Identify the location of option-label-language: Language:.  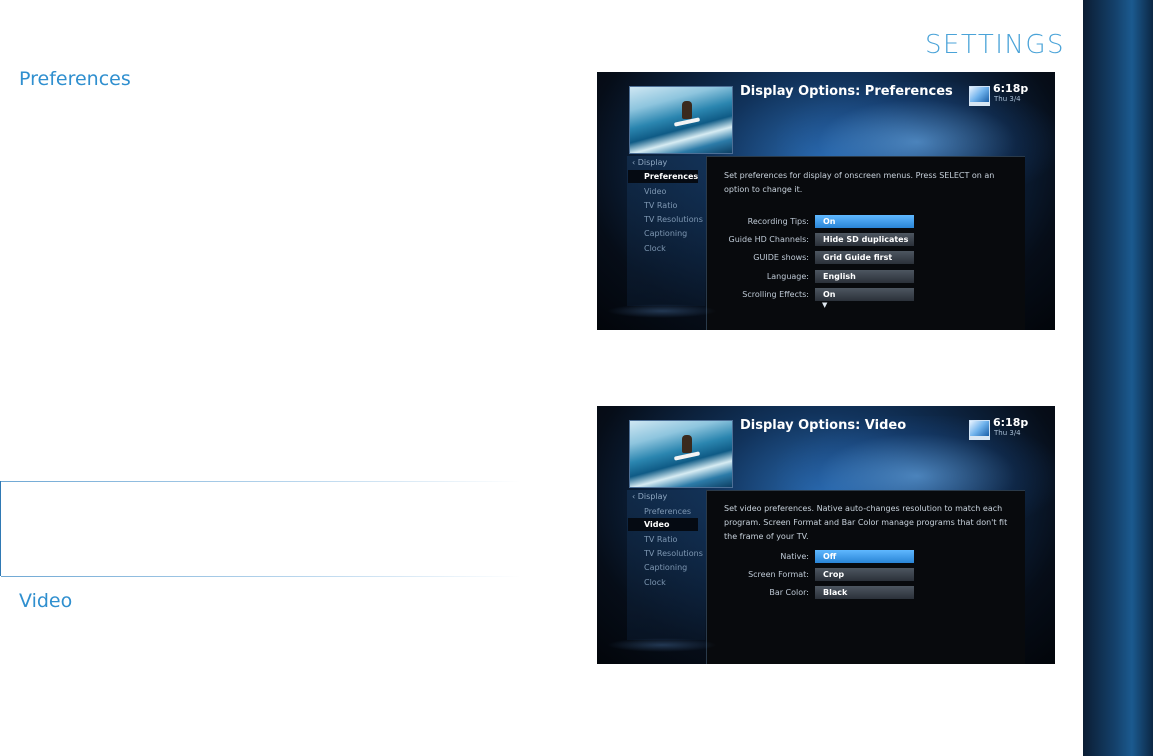
(787, 276).